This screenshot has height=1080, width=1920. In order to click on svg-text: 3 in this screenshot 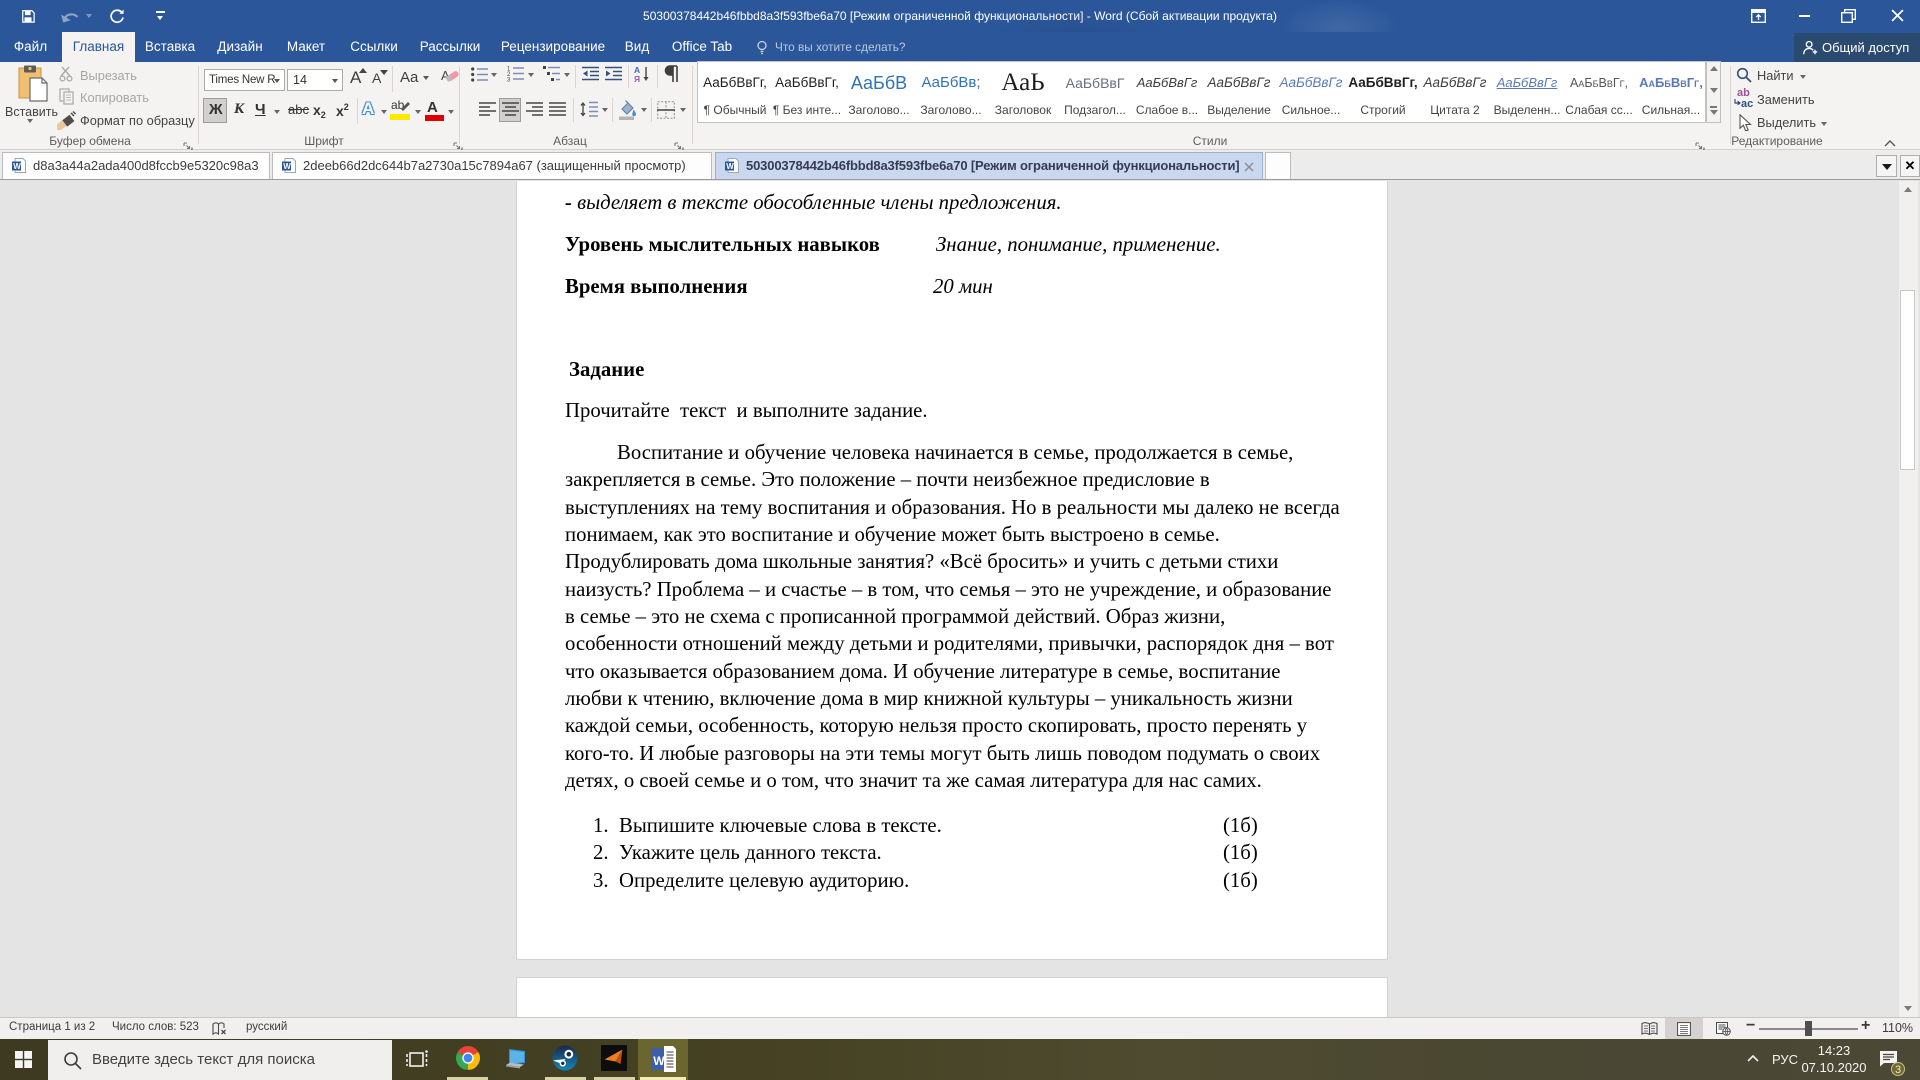, I will do `click(509, 80)`.